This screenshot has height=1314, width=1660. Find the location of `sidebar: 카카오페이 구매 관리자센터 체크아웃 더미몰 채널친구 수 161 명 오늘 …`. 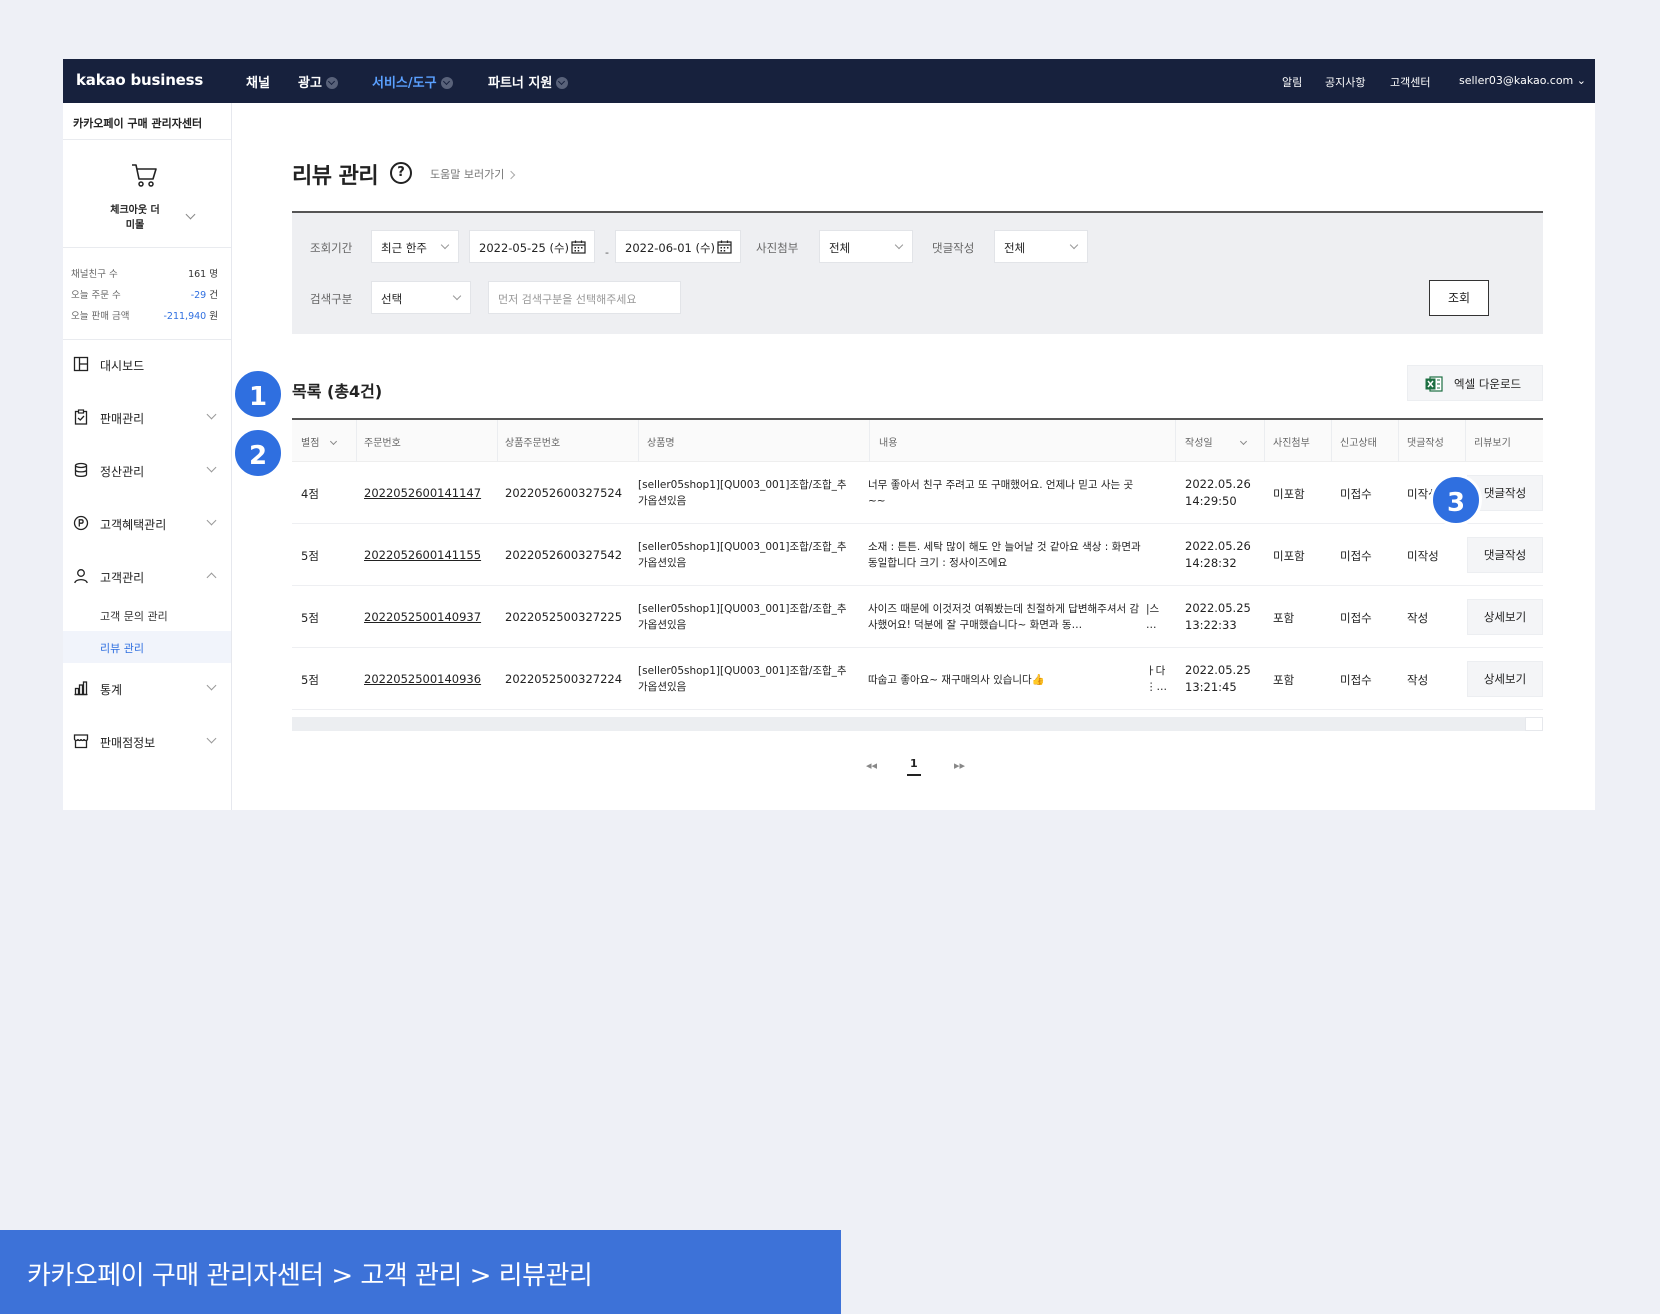

sidebar: 카카오페이 구매 관리자센터 체크아웃 더미몰 채널친구 수 161 명 오늘 … is located at coordinates (147, 456).